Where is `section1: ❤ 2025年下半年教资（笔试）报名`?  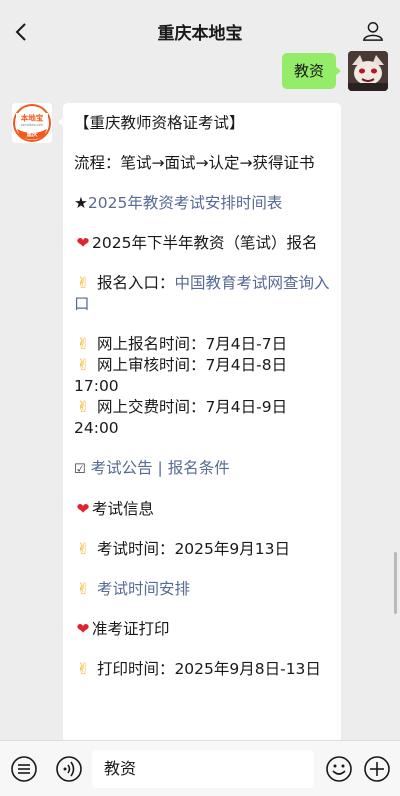
section1: ❤ 2025年下半年教资（笔试）报名 is located at coordinates (202, 243).